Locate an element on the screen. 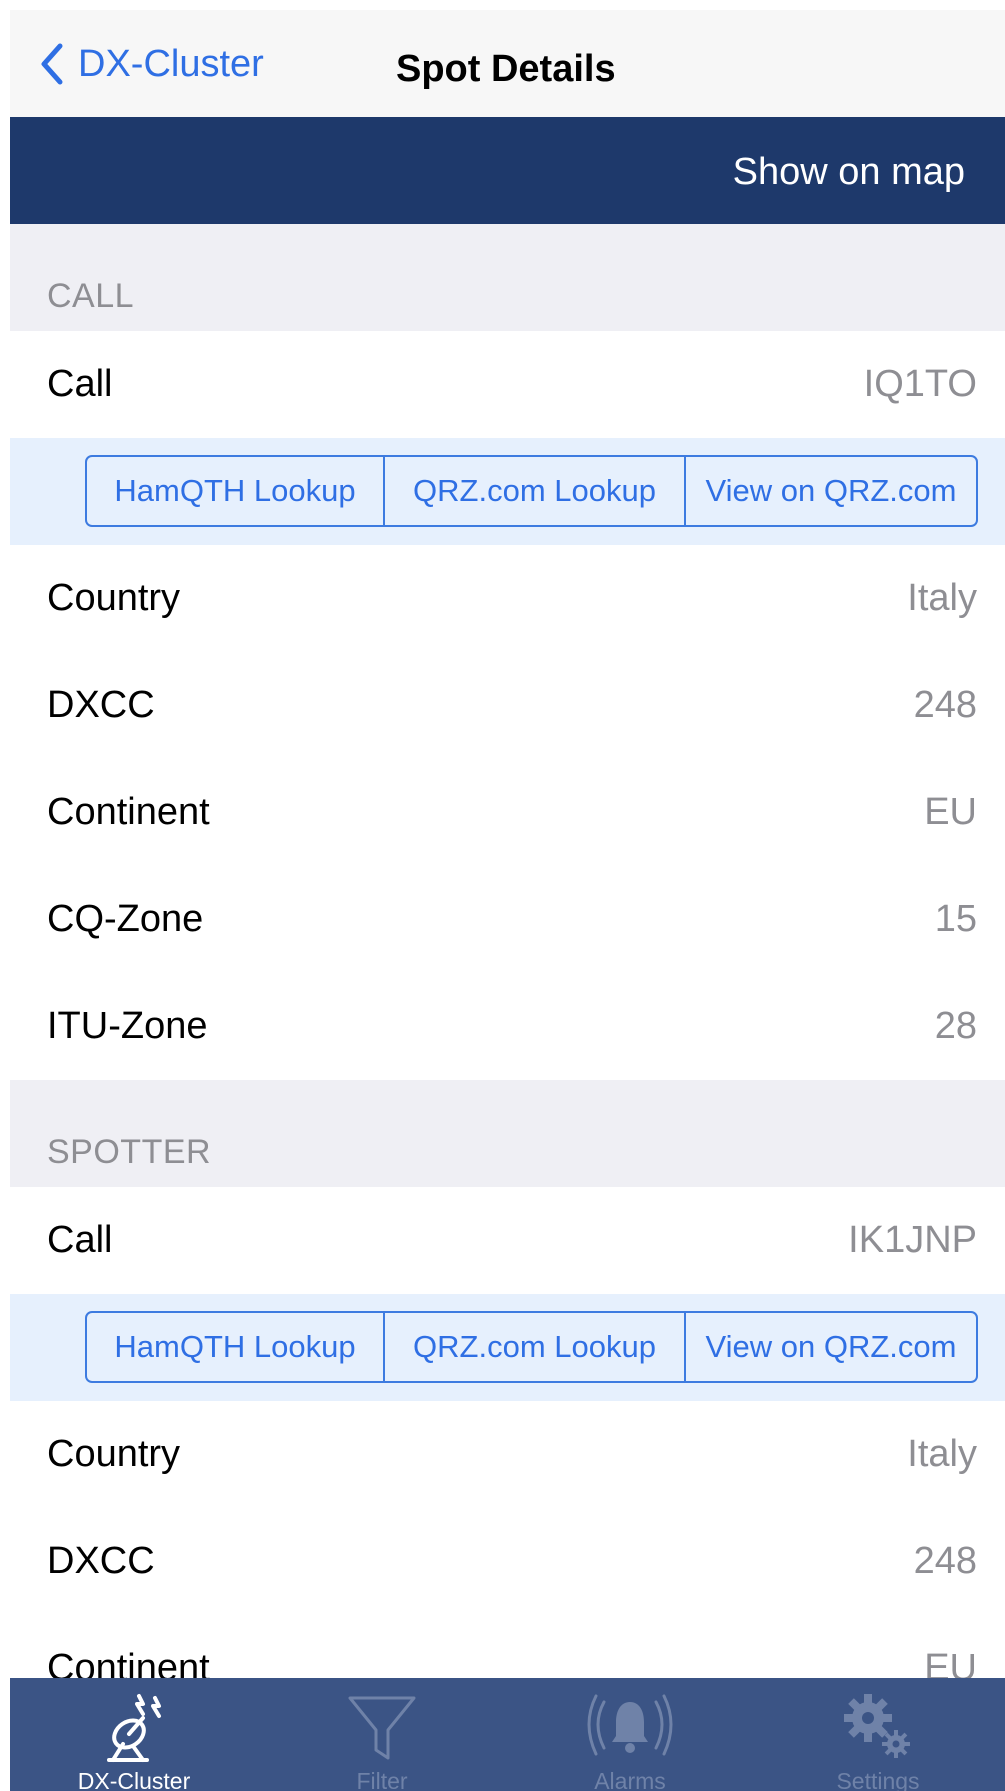 The height and width of the screenshot is (1791, 1005). row-label: CQ-Zone is located at coordinates (125, 919).